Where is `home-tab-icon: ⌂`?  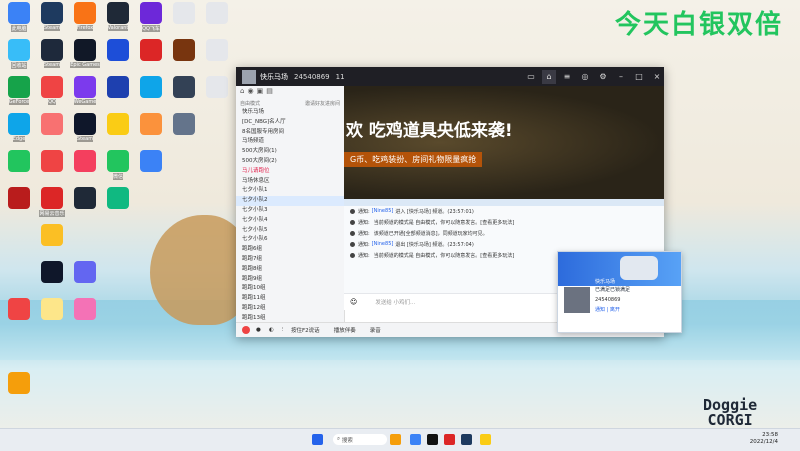
home-tab-icon: ⌂ is located at coordinates (242, 92).